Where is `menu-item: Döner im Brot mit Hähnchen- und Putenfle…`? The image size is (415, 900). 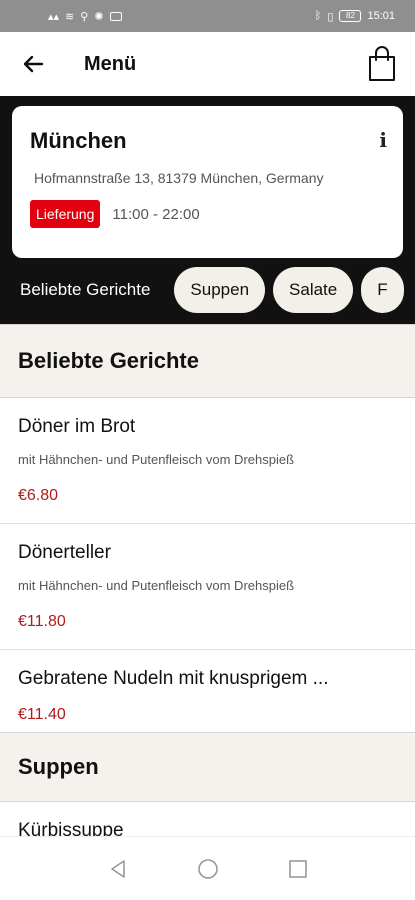
menu-item: Döner im Brot mit Hähnchen- und Putenfle… is located at coordinates (207, 461).